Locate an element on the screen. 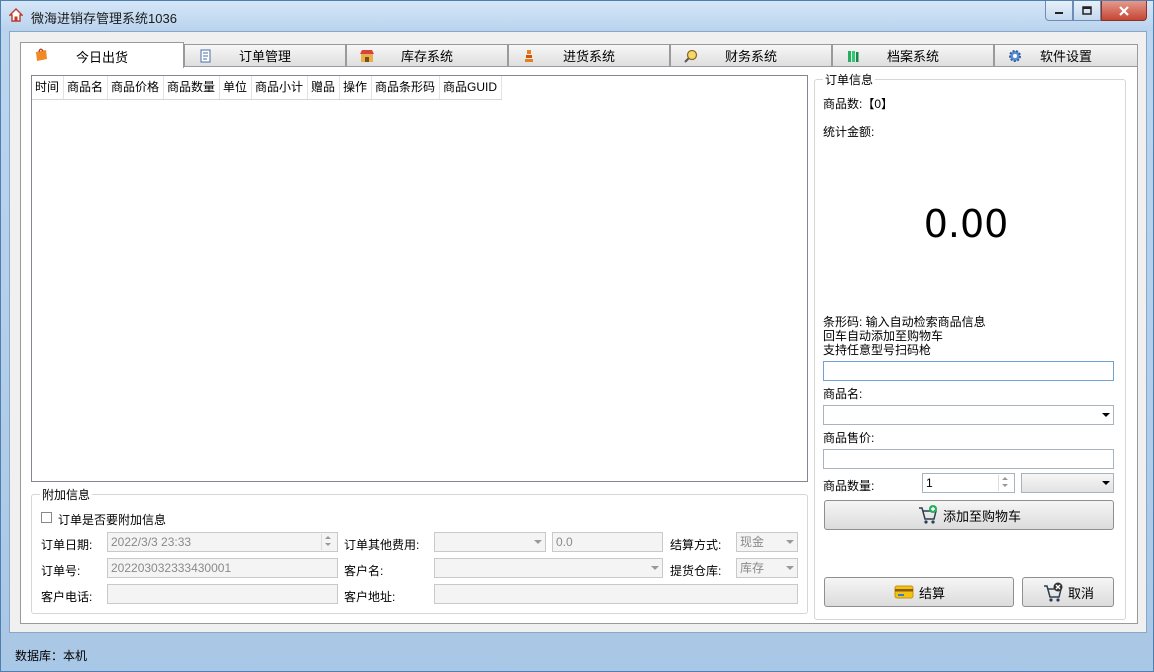 The image size is (1154, 672). column-header: 商品GUID is located at coordinates (471, 87).